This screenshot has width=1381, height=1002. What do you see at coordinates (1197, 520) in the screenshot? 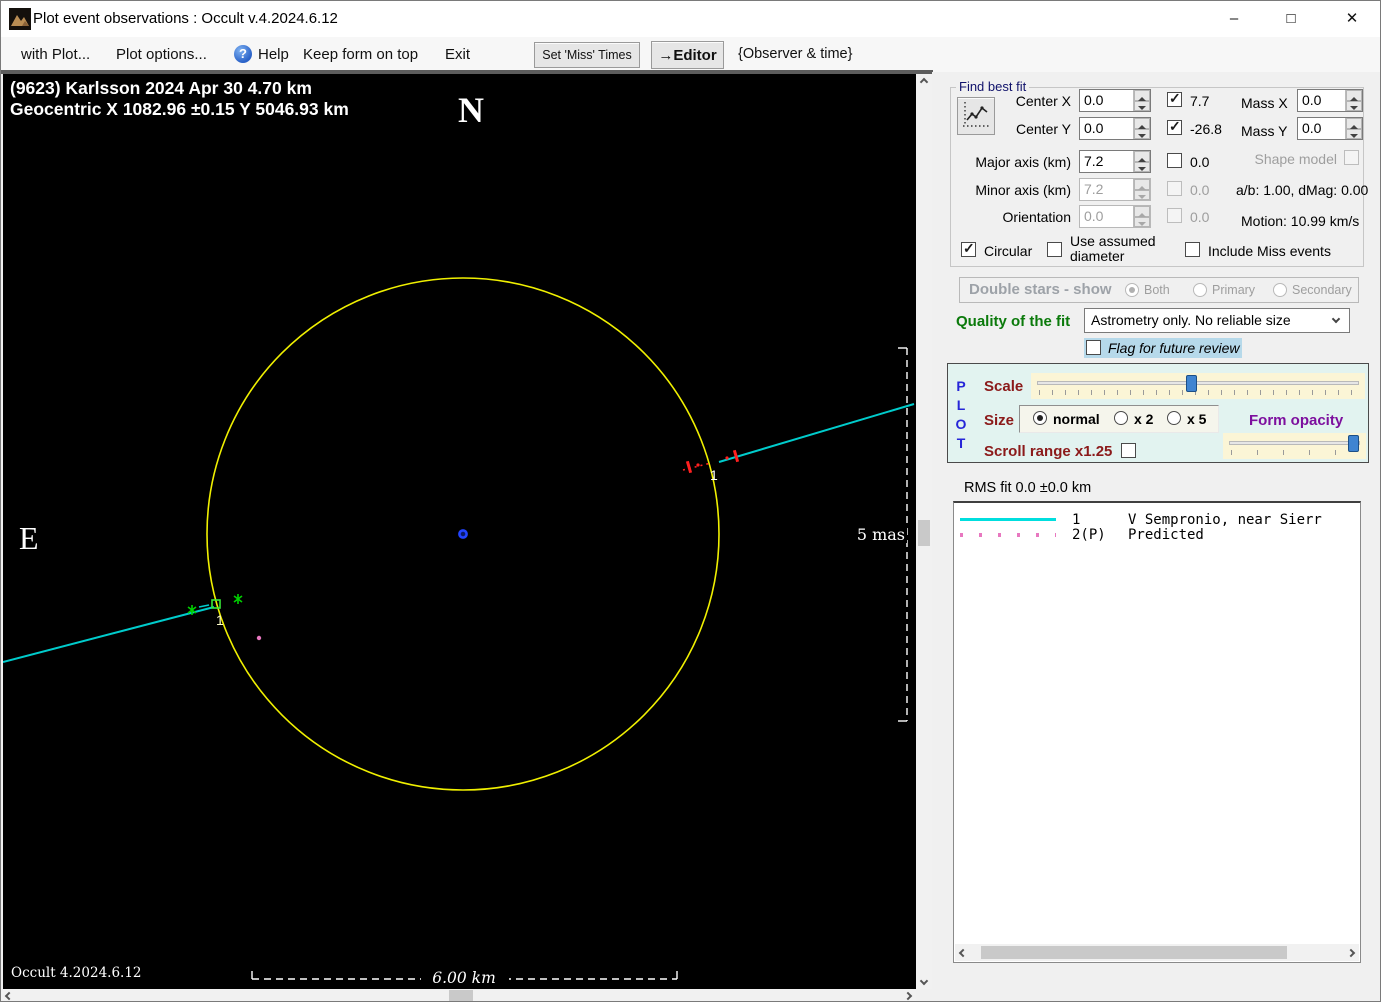
I see `legend-entry-1: 1V Sempronio, near Sierr` at bounding box center [1197, 520].